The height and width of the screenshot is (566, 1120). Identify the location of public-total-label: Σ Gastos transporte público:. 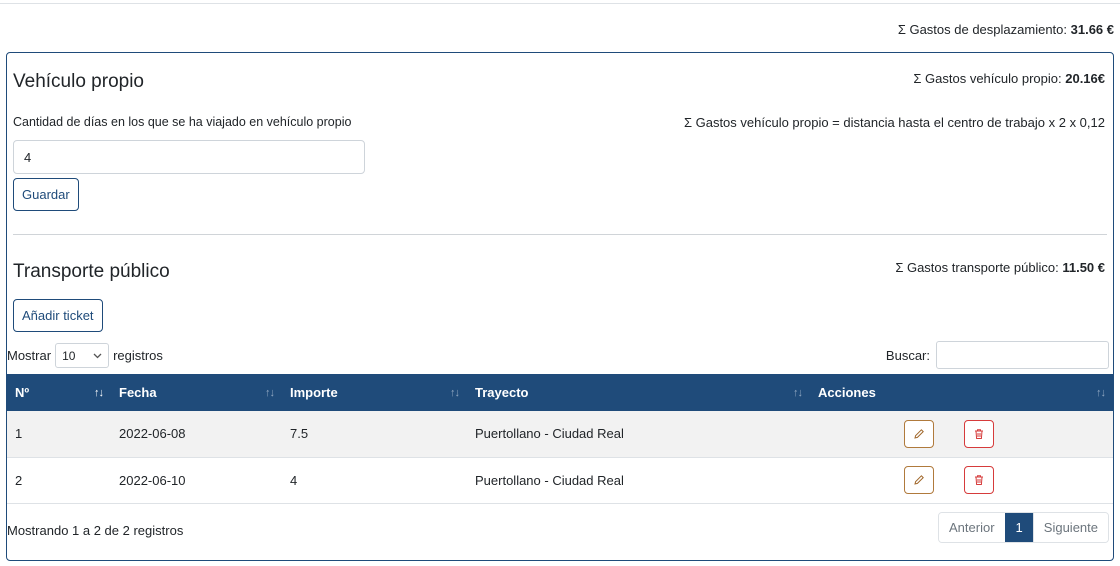
(977, 267).